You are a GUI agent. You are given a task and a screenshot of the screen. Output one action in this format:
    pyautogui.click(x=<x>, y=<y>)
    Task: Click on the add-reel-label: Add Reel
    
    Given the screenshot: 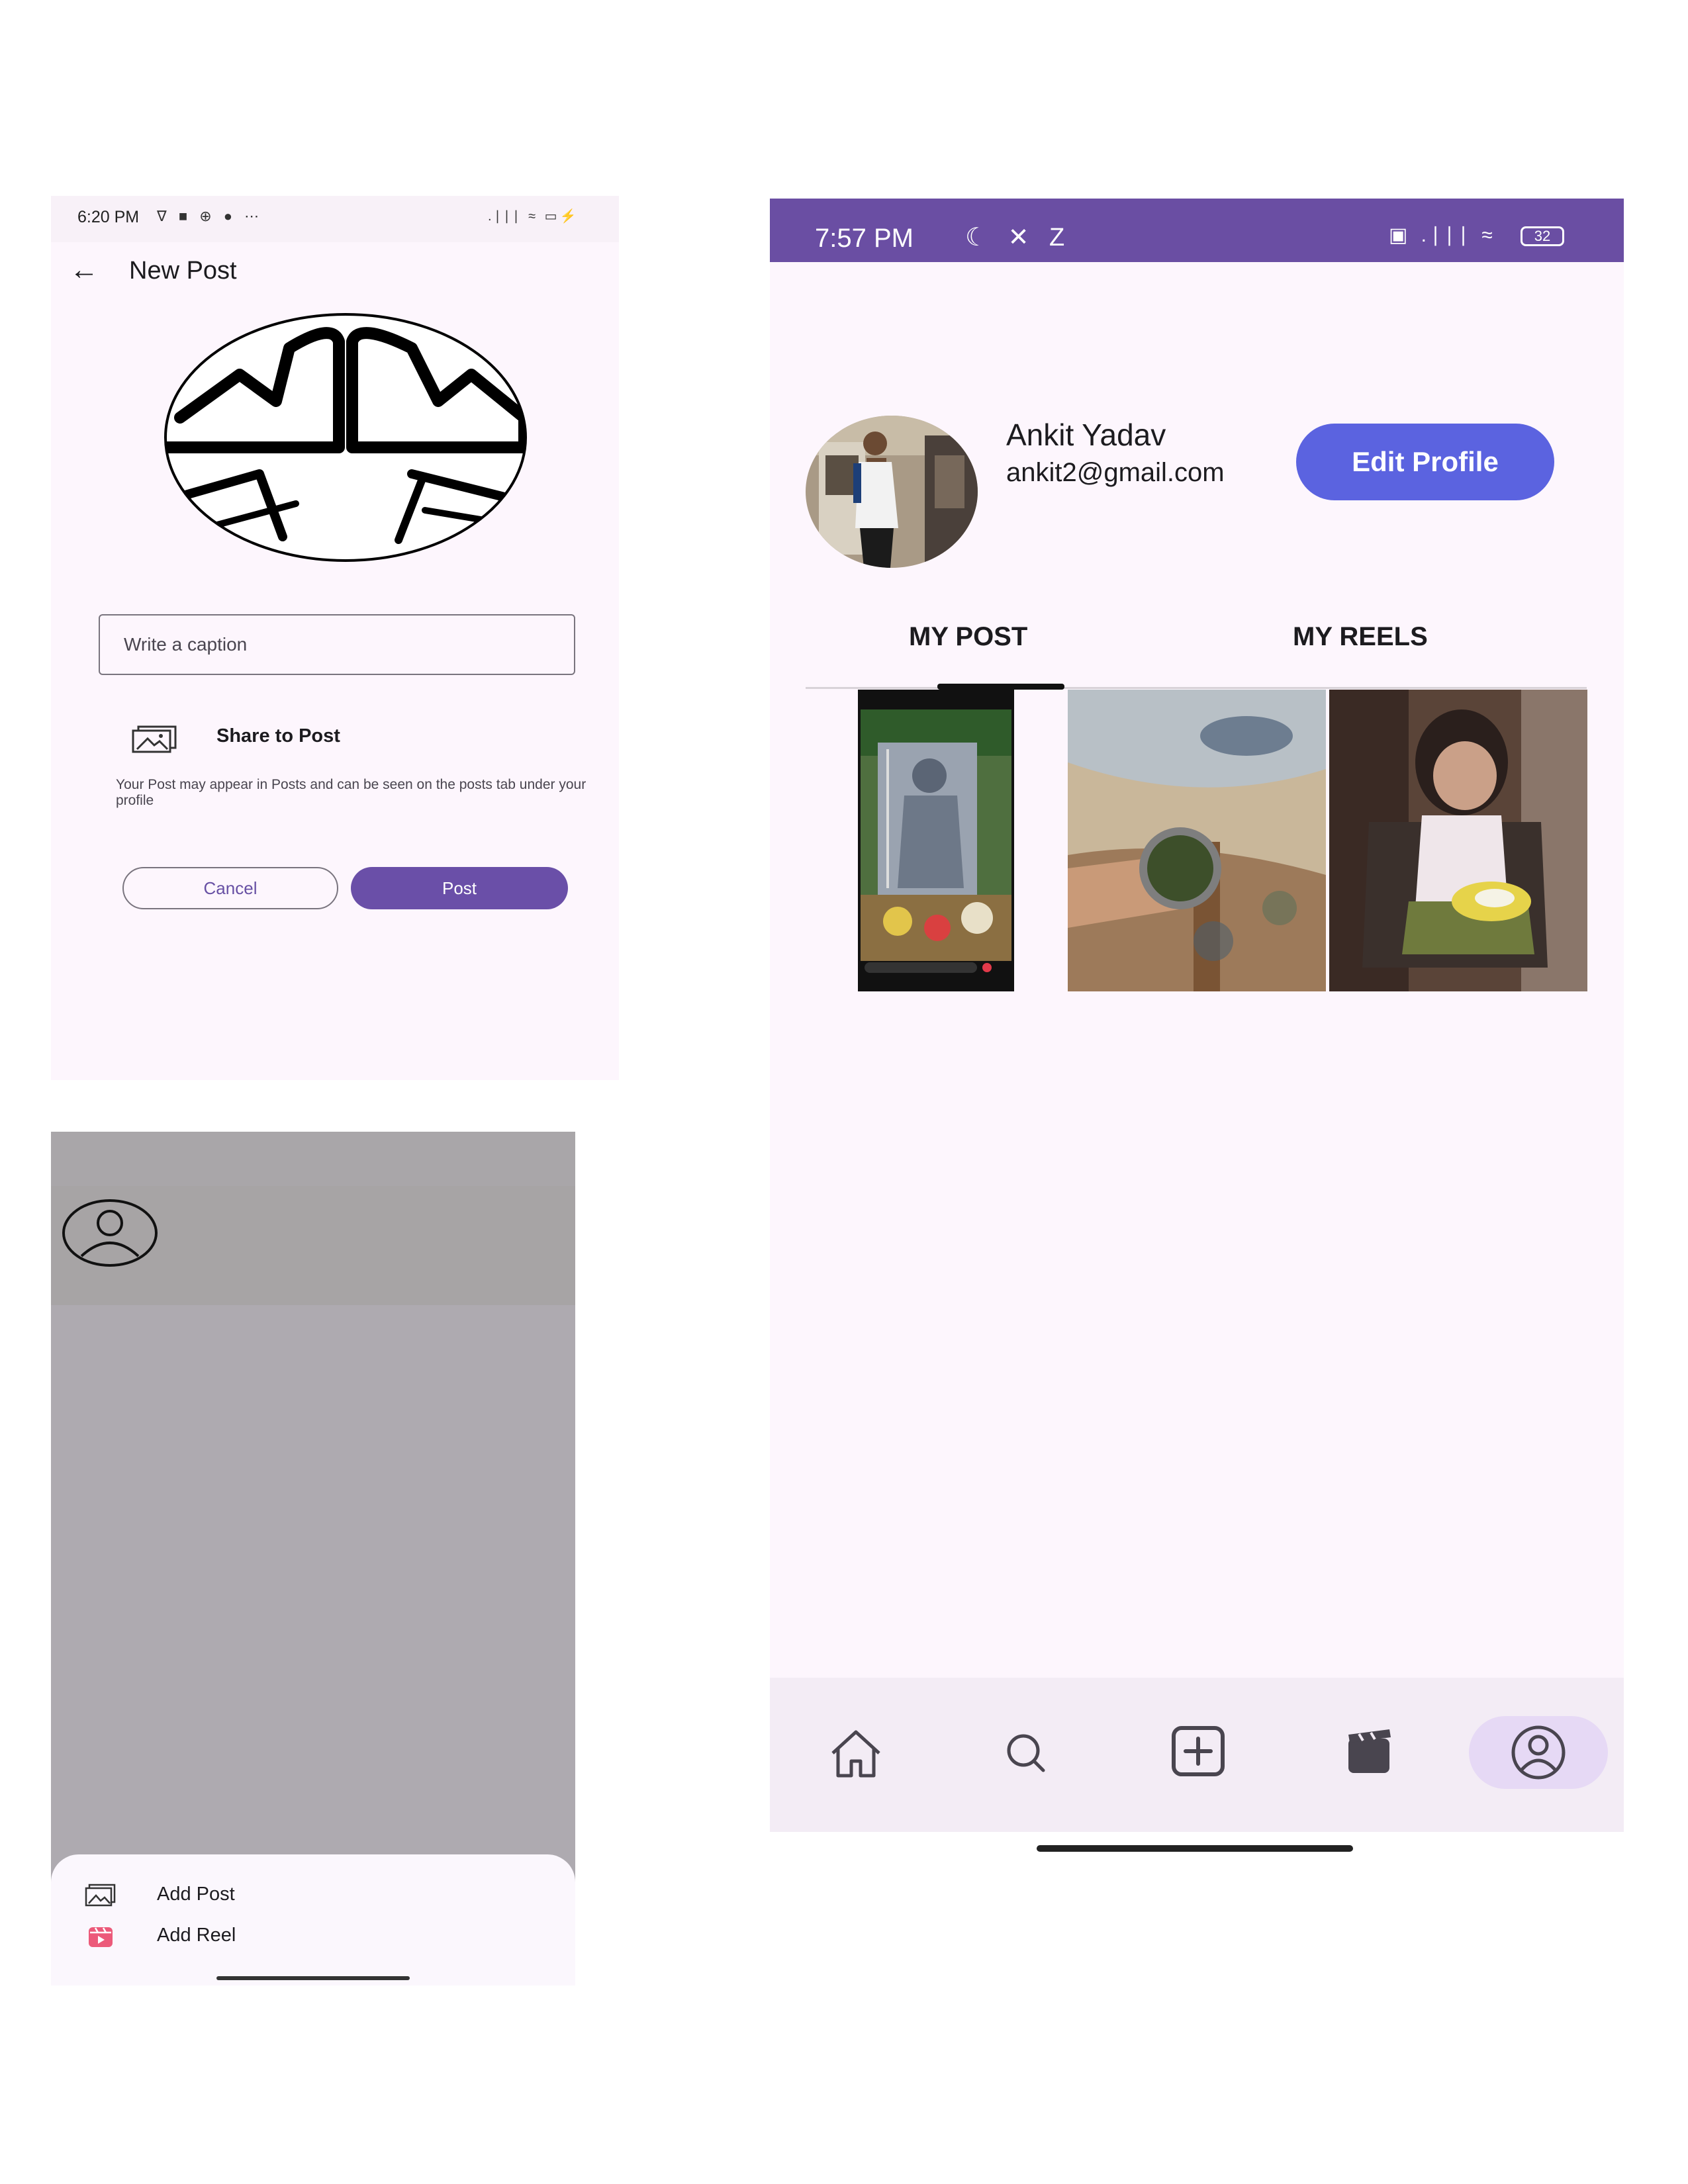 What is the action you would take?
    pyautogui.click(x=196, y=1935)
    